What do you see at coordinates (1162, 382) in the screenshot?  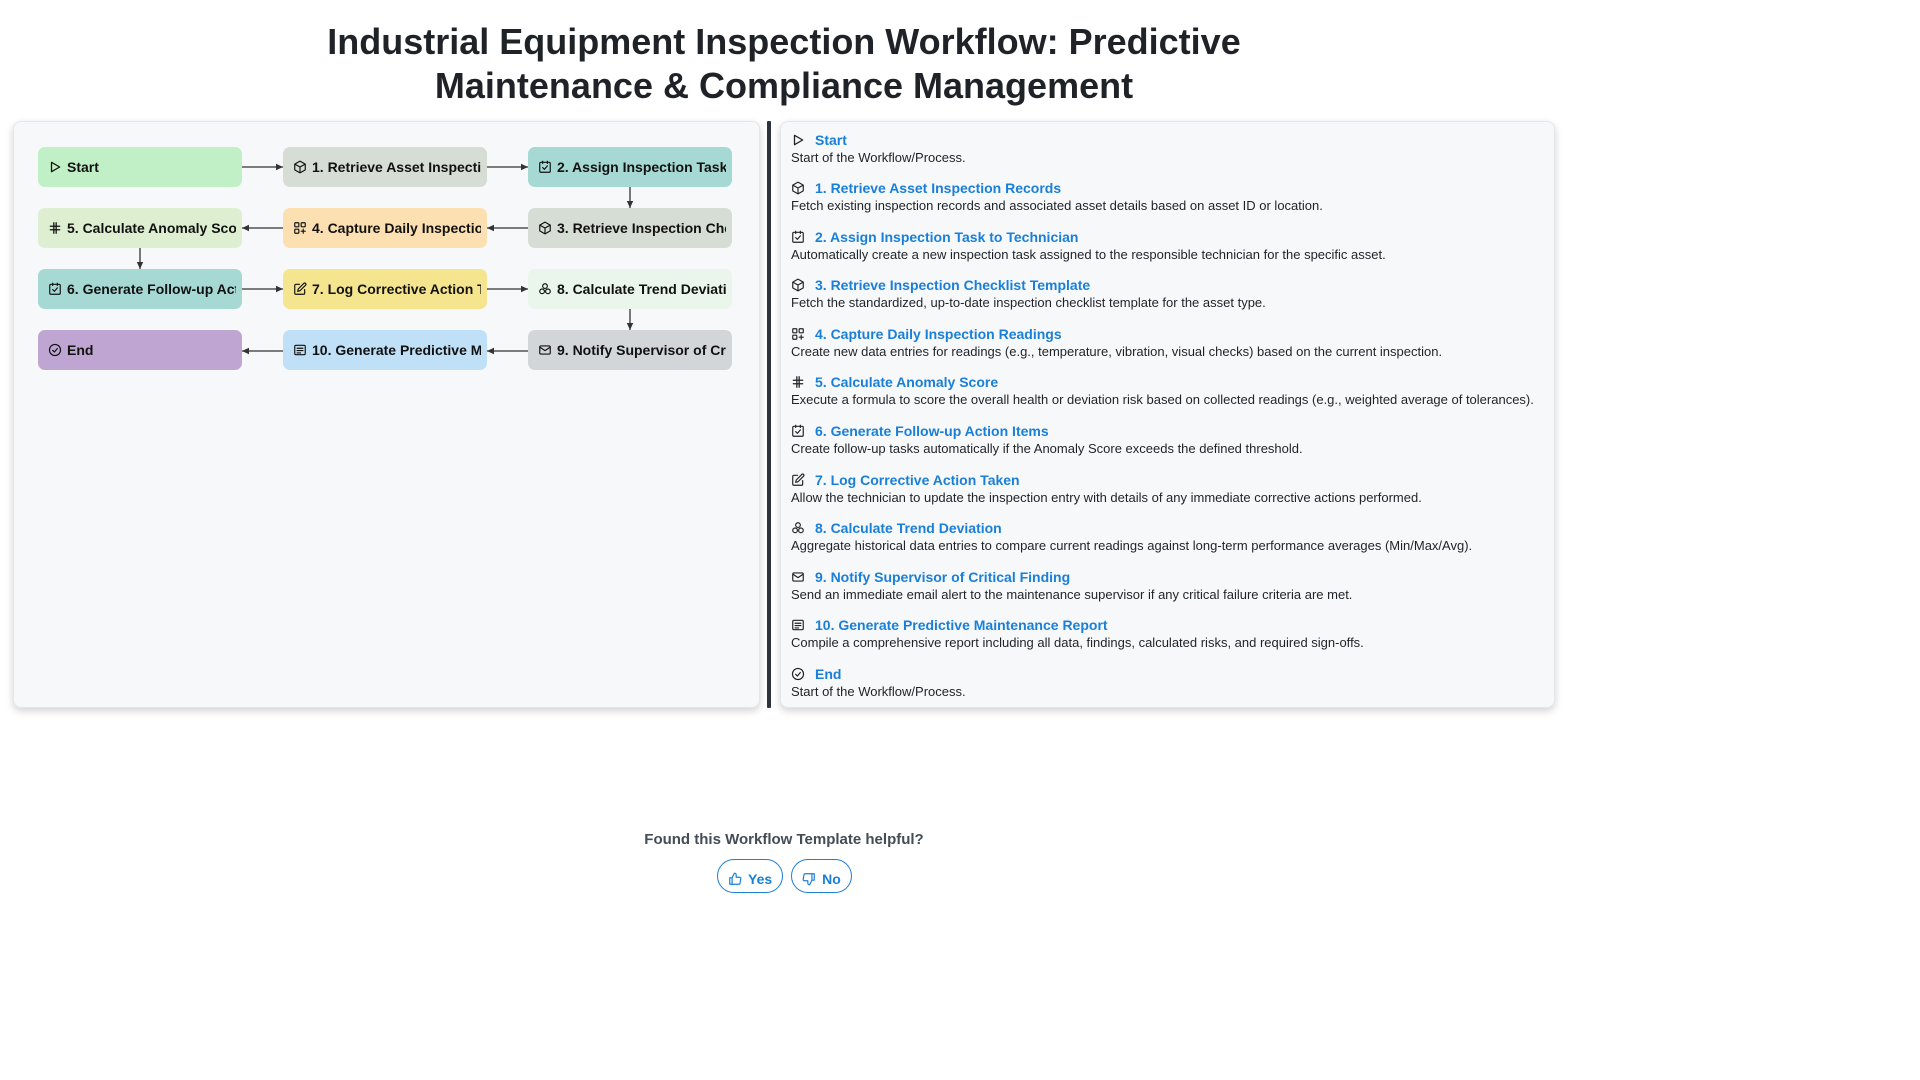 I see `step-detail-header: 5. Calculate Anomaly Score` at bounding box center [1162, 382].